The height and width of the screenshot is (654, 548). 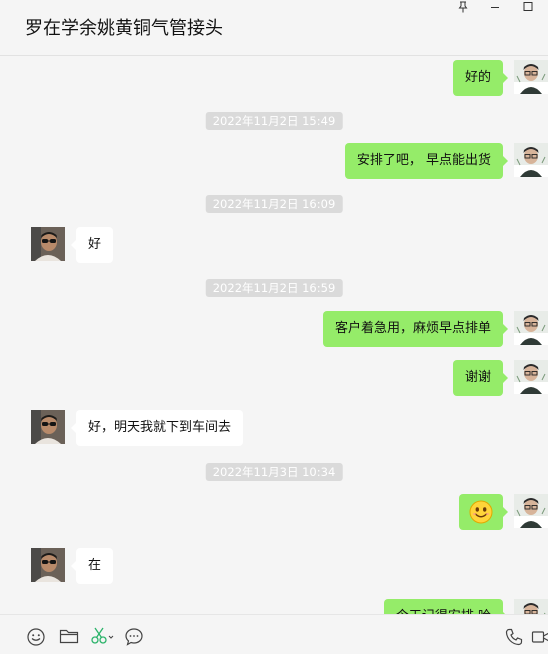 I want to click on emoji-icon, so click(x=36, y=636).